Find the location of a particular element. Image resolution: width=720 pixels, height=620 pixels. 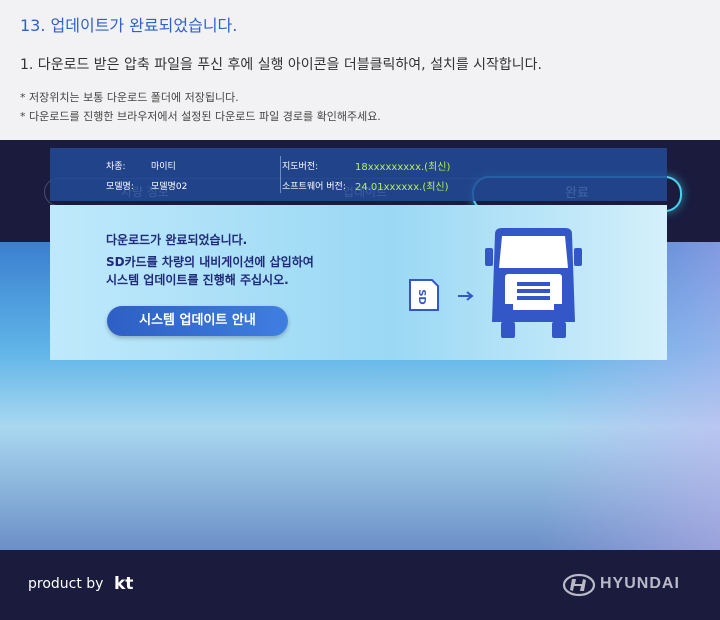

instruction-line-2: 시스템 업데이트를 진행해 주십시오. is located at coordinates (197, 280).